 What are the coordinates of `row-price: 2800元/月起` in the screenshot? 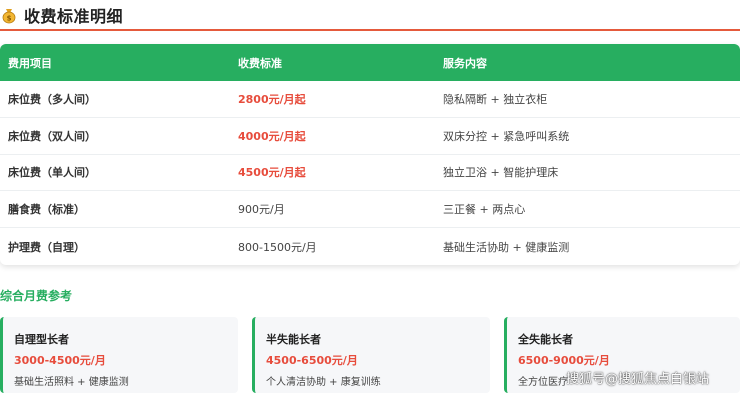 It's located at (272, 99).